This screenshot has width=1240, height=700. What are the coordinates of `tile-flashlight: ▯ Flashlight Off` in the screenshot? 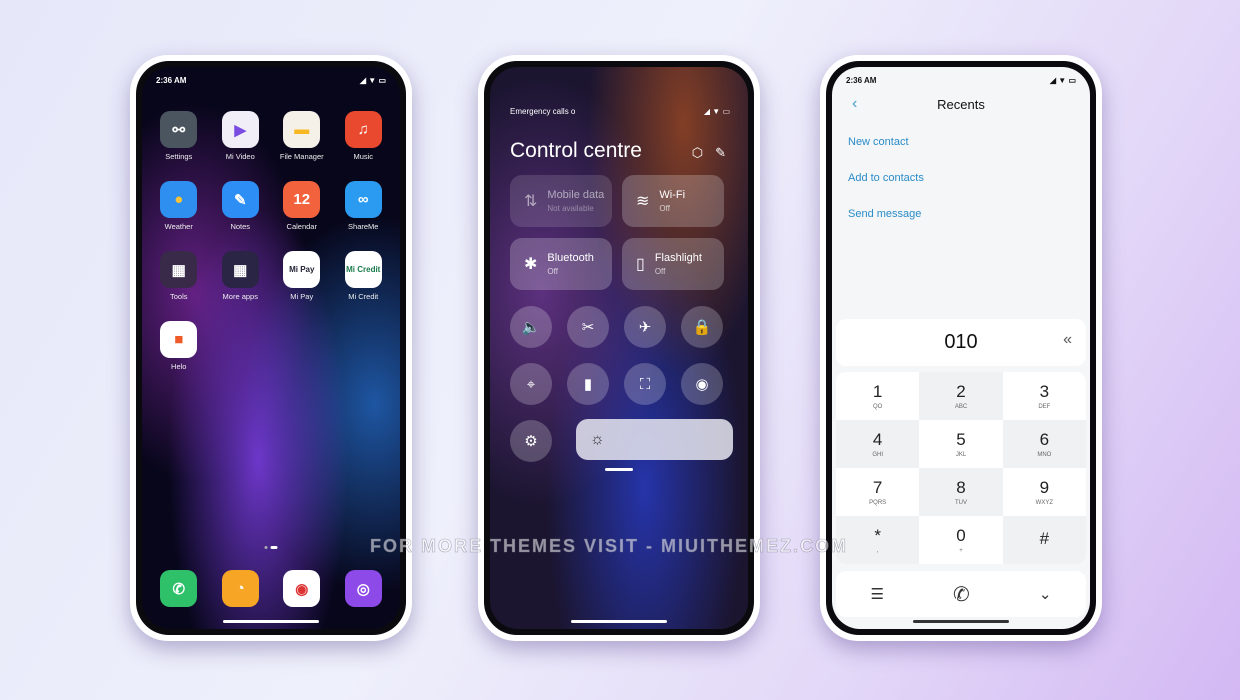 It's located at (673, 264).